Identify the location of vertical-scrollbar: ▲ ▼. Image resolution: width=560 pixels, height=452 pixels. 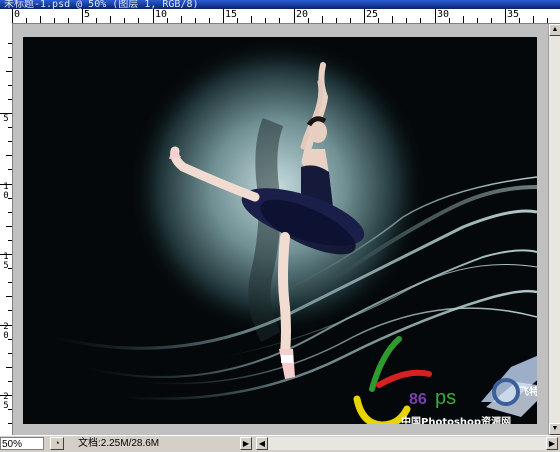
(554, 229).